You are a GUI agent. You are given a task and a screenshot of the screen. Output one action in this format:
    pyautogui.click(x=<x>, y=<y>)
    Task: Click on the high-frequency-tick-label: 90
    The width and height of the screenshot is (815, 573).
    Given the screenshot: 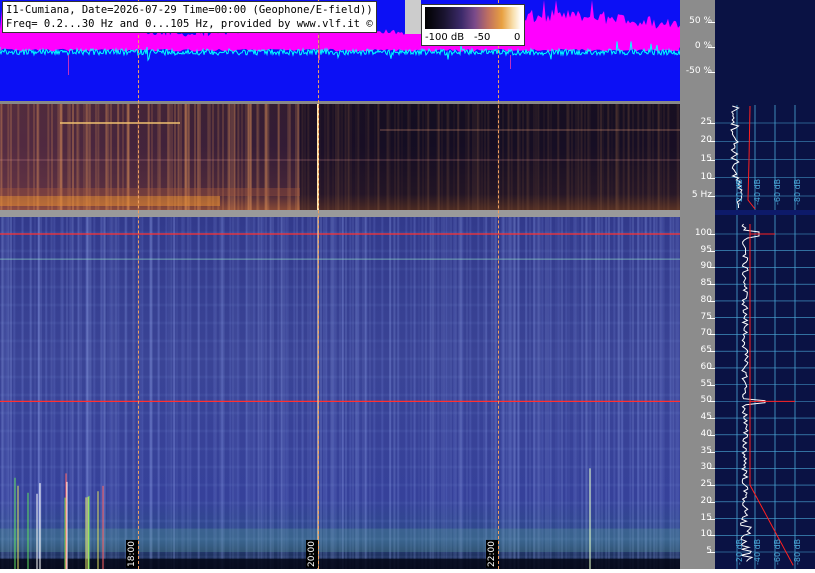 What is the action you would take?
    pyautogui.click(x=706, y=266)
    